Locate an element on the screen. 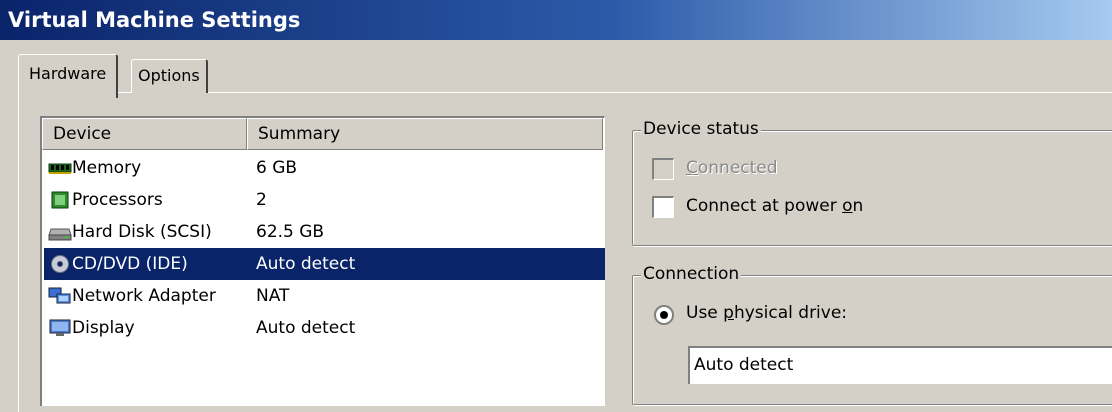 Image resolution: width=1112 pixels, height=412 pixels. device-row-processors: Processors 2 is located at coordinates (324, 200).